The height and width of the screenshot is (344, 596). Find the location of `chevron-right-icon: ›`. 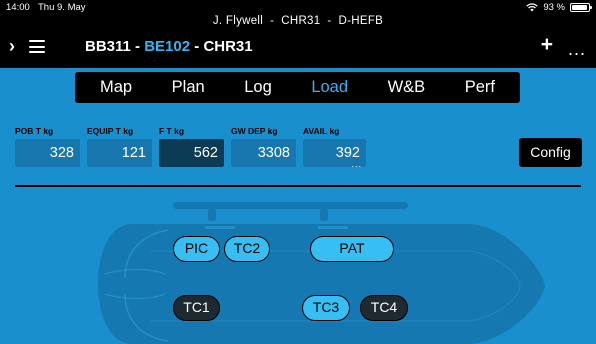

chevron-right-icon: › is located at coordinates (12, 46).